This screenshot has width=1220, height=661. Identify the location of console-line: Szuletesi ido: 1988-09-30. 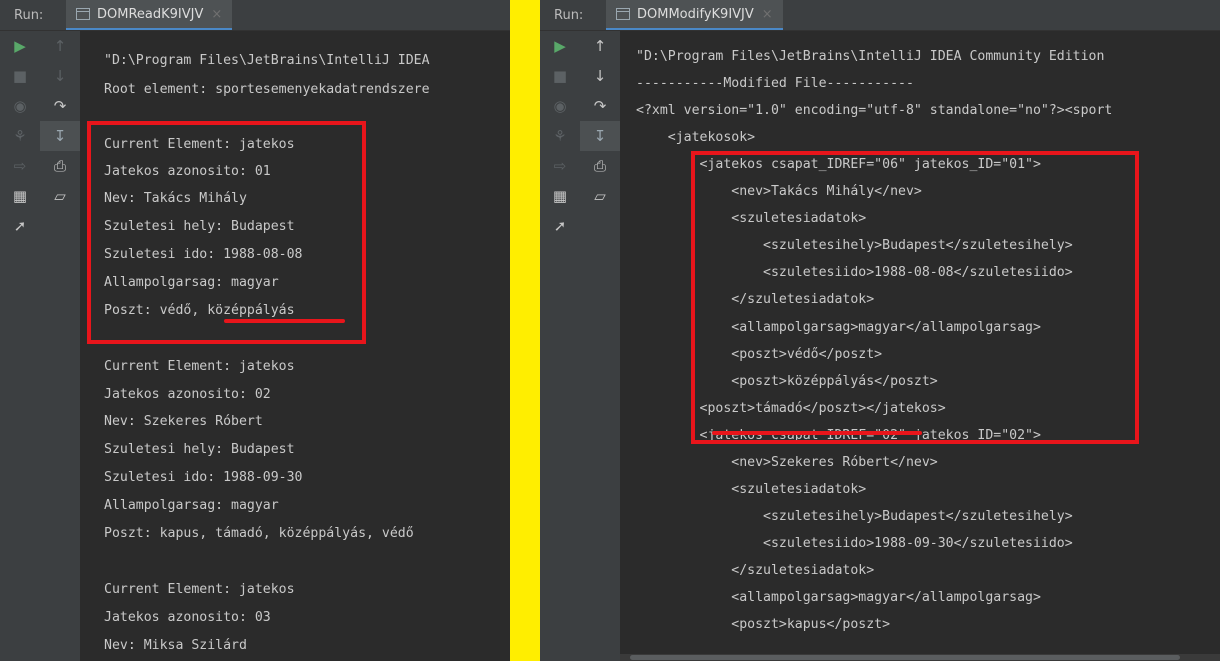
(203, 477).